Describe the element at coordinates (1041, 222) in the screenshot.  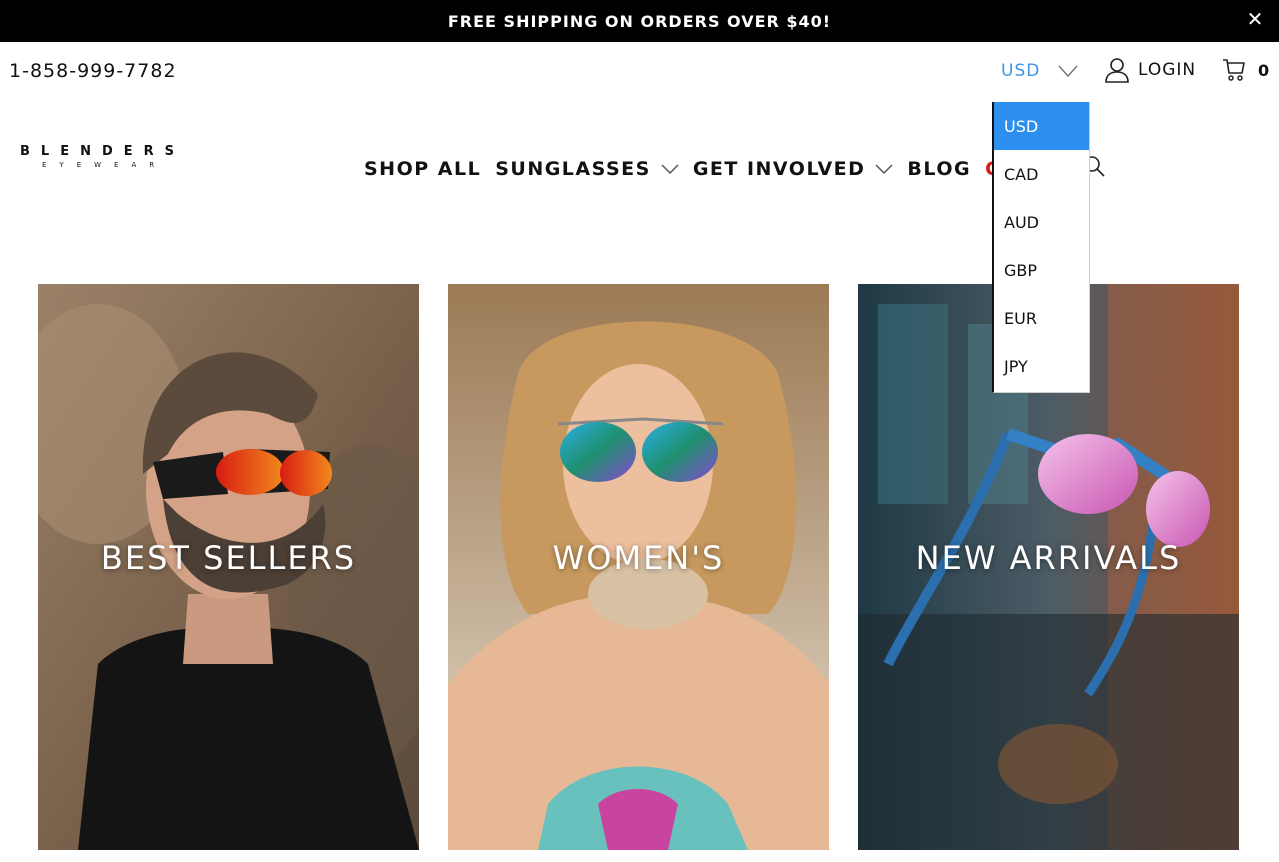
I see `currency-option-aud: AUD` at that location.